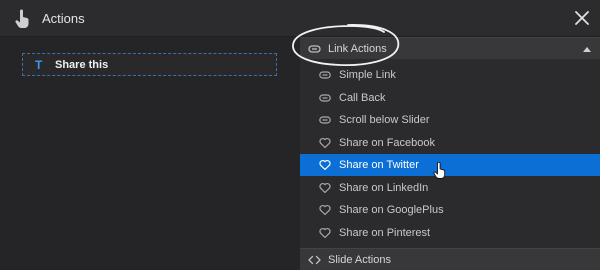  I want to click on action-share-facebook: Share on Facebook, so click(450, 143).